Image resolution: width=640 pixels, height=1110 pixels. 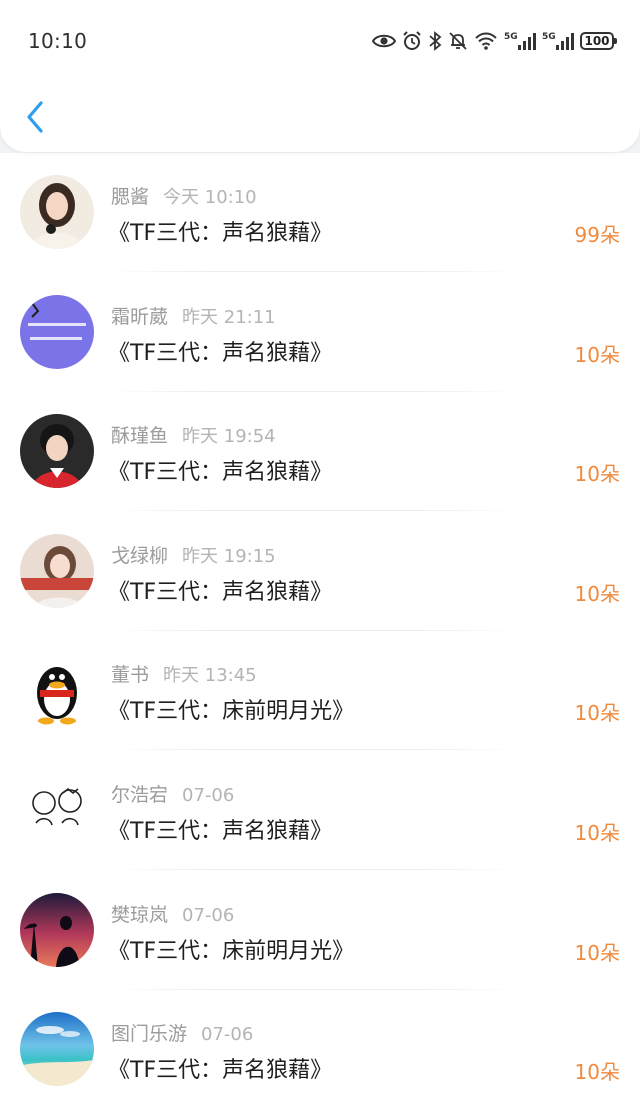 I want to click on avatar-girl-portrait-icon, so click(x=57, y=212).